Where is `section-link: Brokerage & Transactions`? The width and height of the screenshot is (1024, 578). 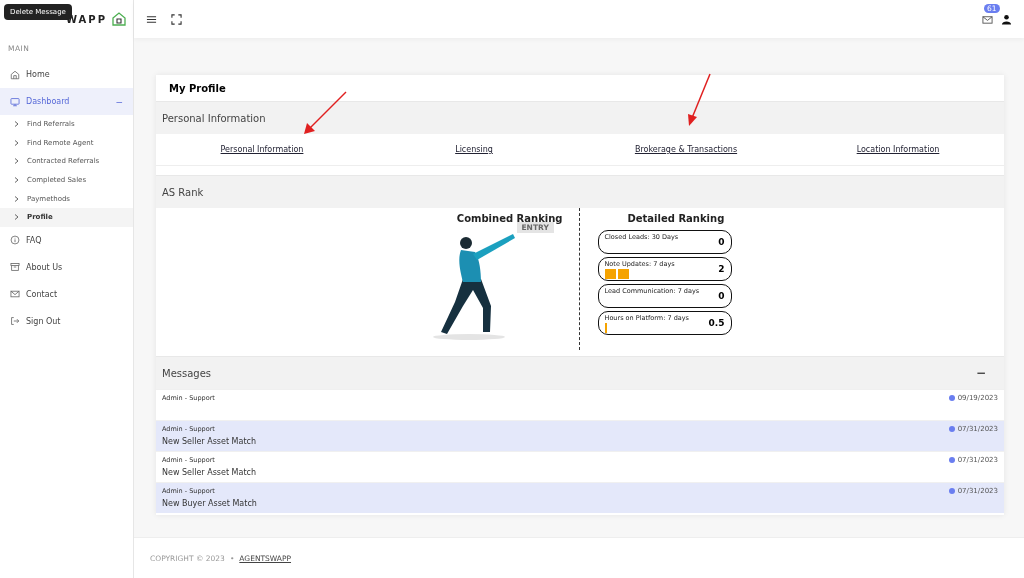 section-link: Brokerage & Transactions is located at coordinates (686, 149).